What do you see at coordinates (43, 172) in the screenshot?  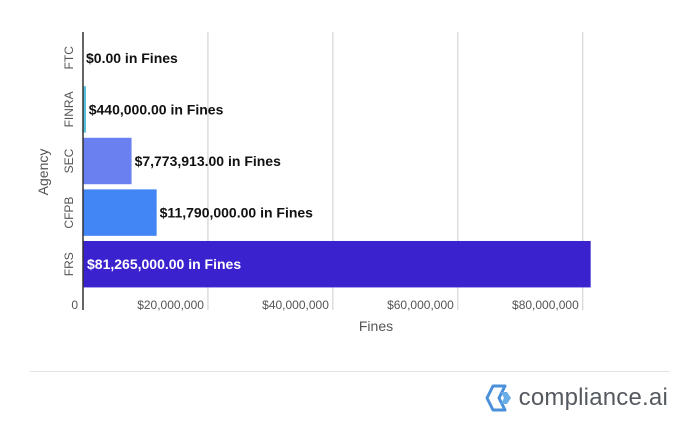 I see `y-axis-title: Agency` at bounding box center [43, 172].